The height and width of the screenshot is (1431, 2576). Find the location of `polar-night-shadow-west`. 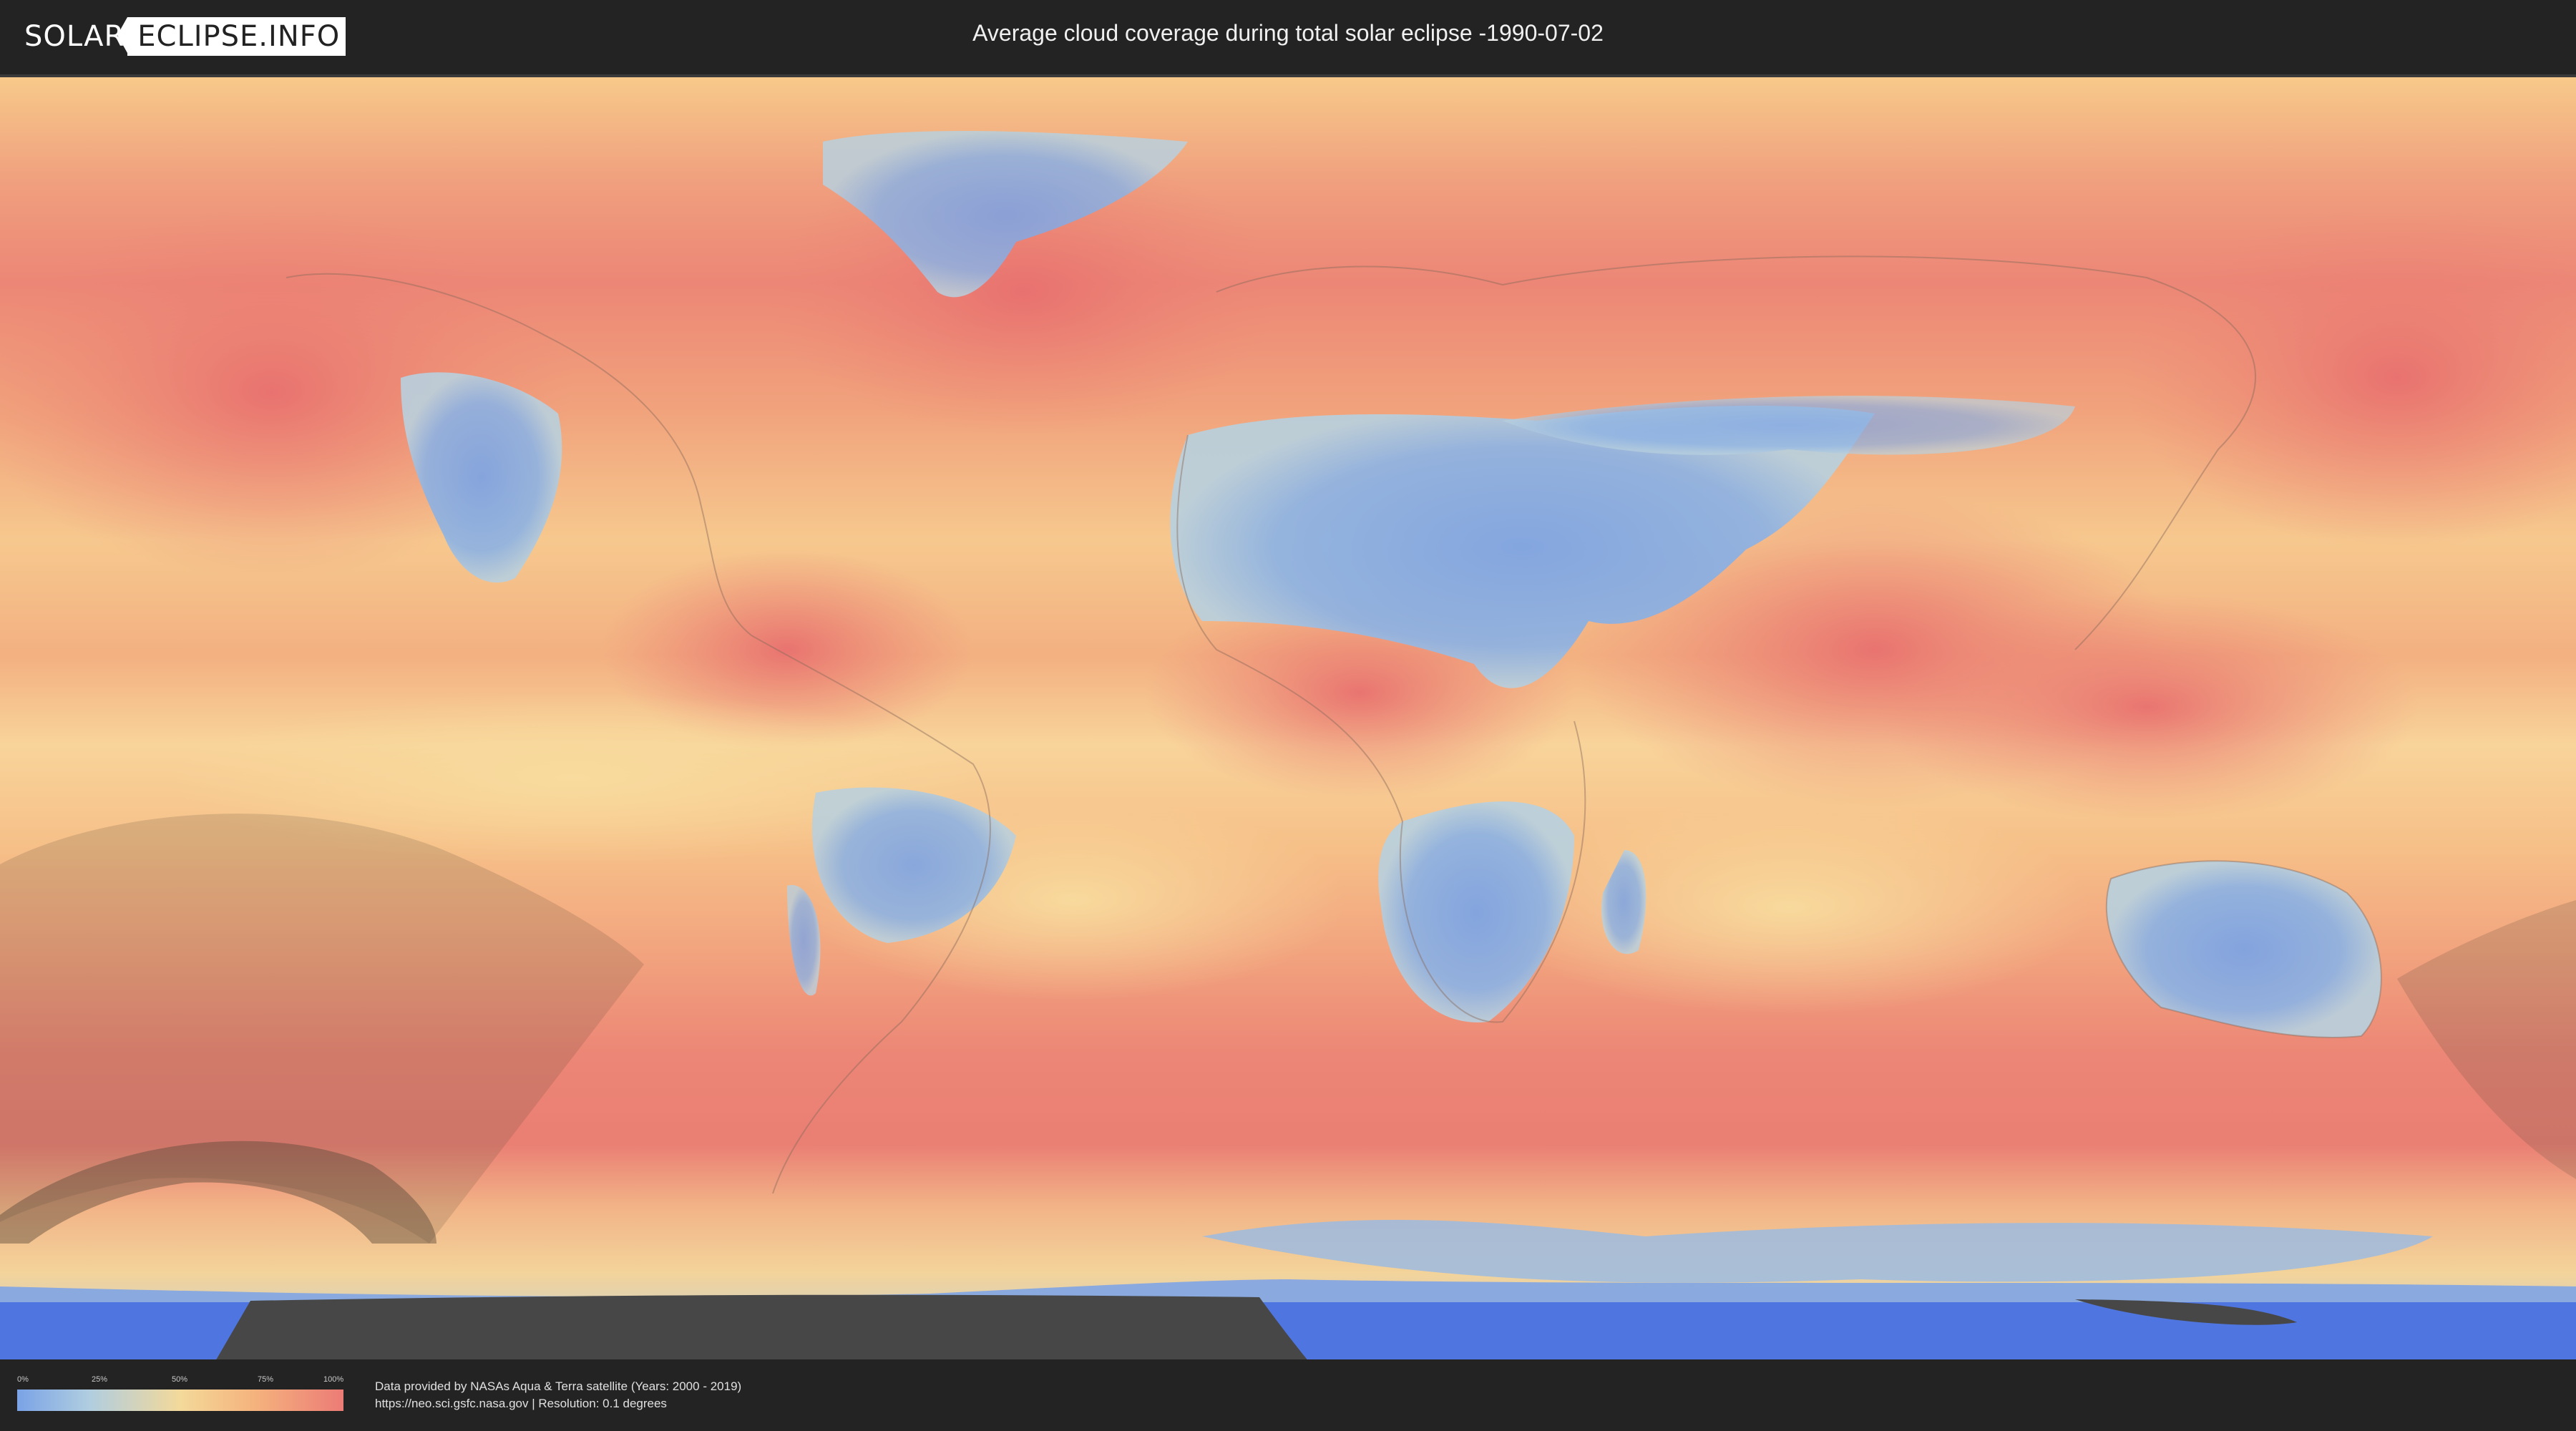

polar-night-shadow-west is located at coordinates (762, 1328).